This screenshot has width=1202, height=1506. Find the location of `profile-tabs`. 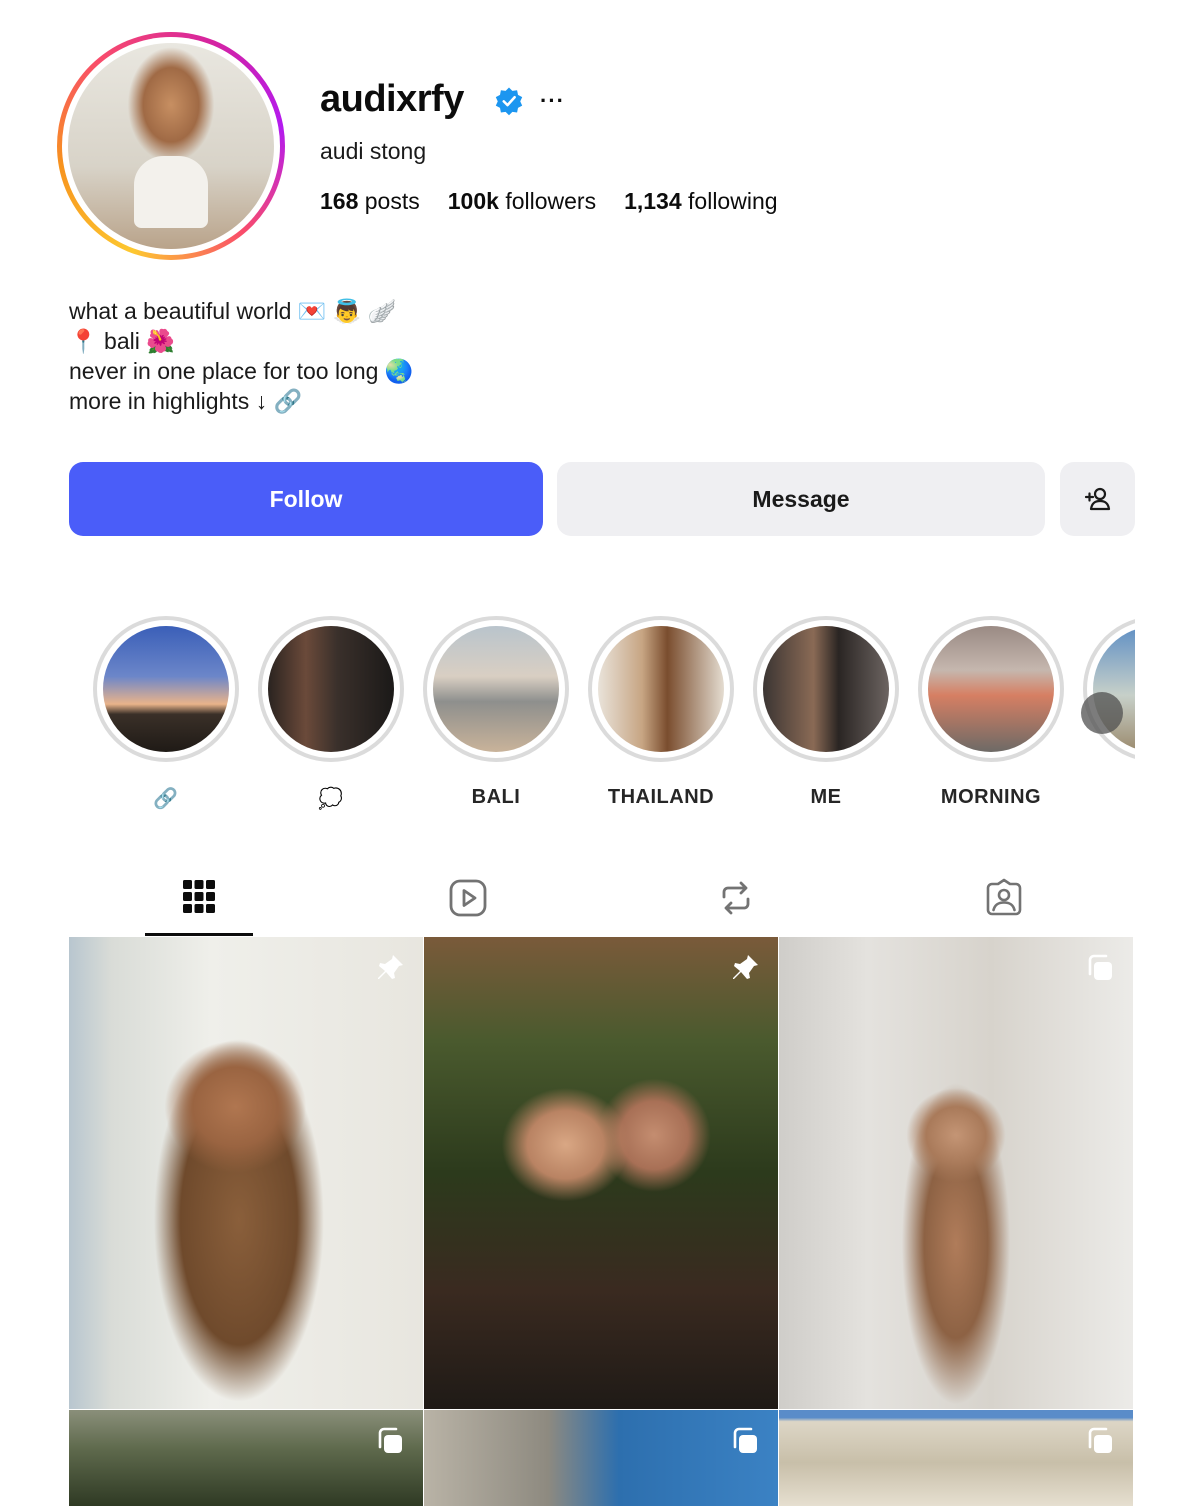

profile-tabs is located at coordinates (602, 903).